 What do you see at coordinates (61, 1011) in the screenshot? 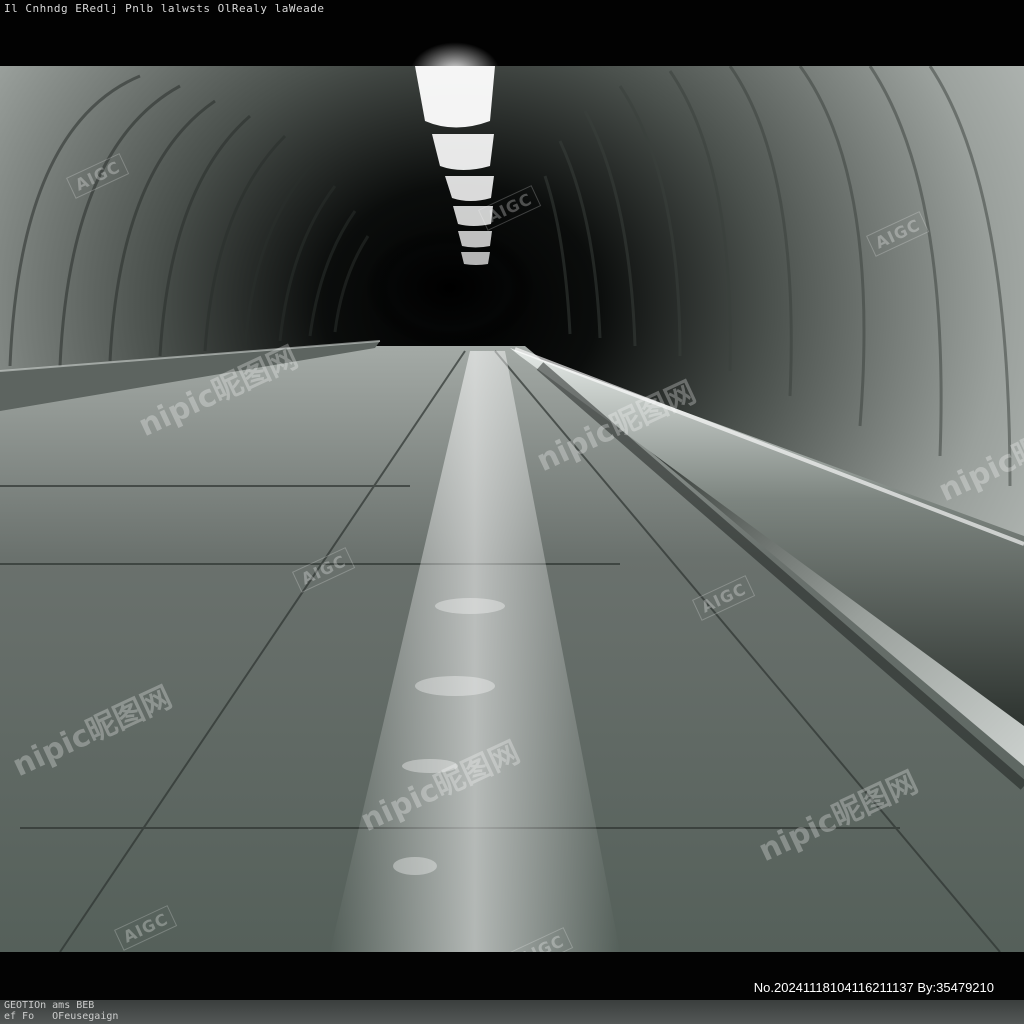
I see `footer-caption-text: GEOTIOn ams BEB ef Fo OFeusegaign` at bounding box center [61, 1011].